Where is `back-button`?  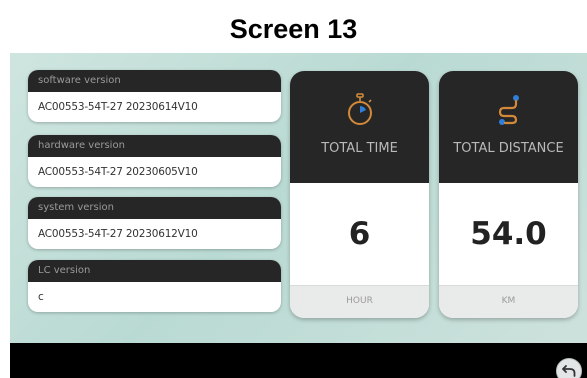
back-button is located at coordinates (569, 368).